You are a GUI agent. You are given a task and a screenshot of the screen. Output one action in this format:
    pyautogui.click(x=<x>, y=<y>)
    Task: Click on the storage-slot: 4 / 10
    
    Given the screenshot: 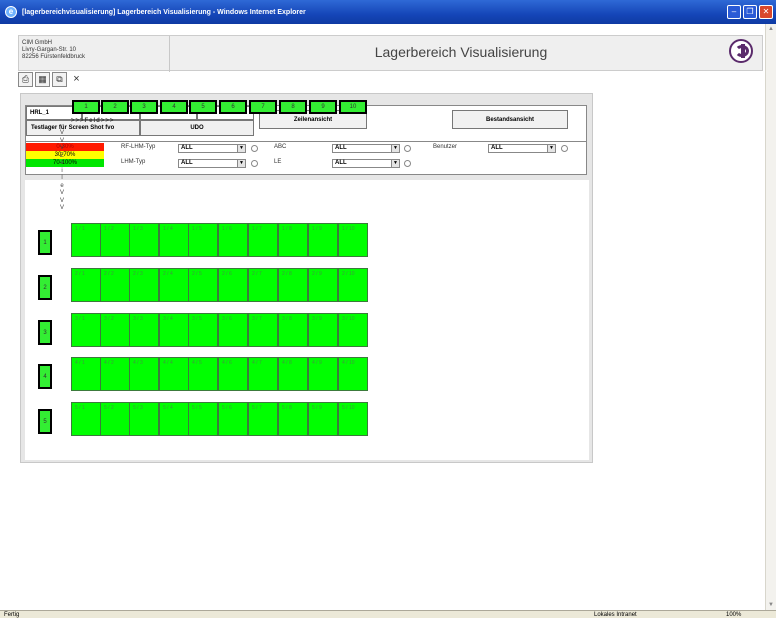 What is the action you would take?
    pyautogui.click(x=353, y=374)
    